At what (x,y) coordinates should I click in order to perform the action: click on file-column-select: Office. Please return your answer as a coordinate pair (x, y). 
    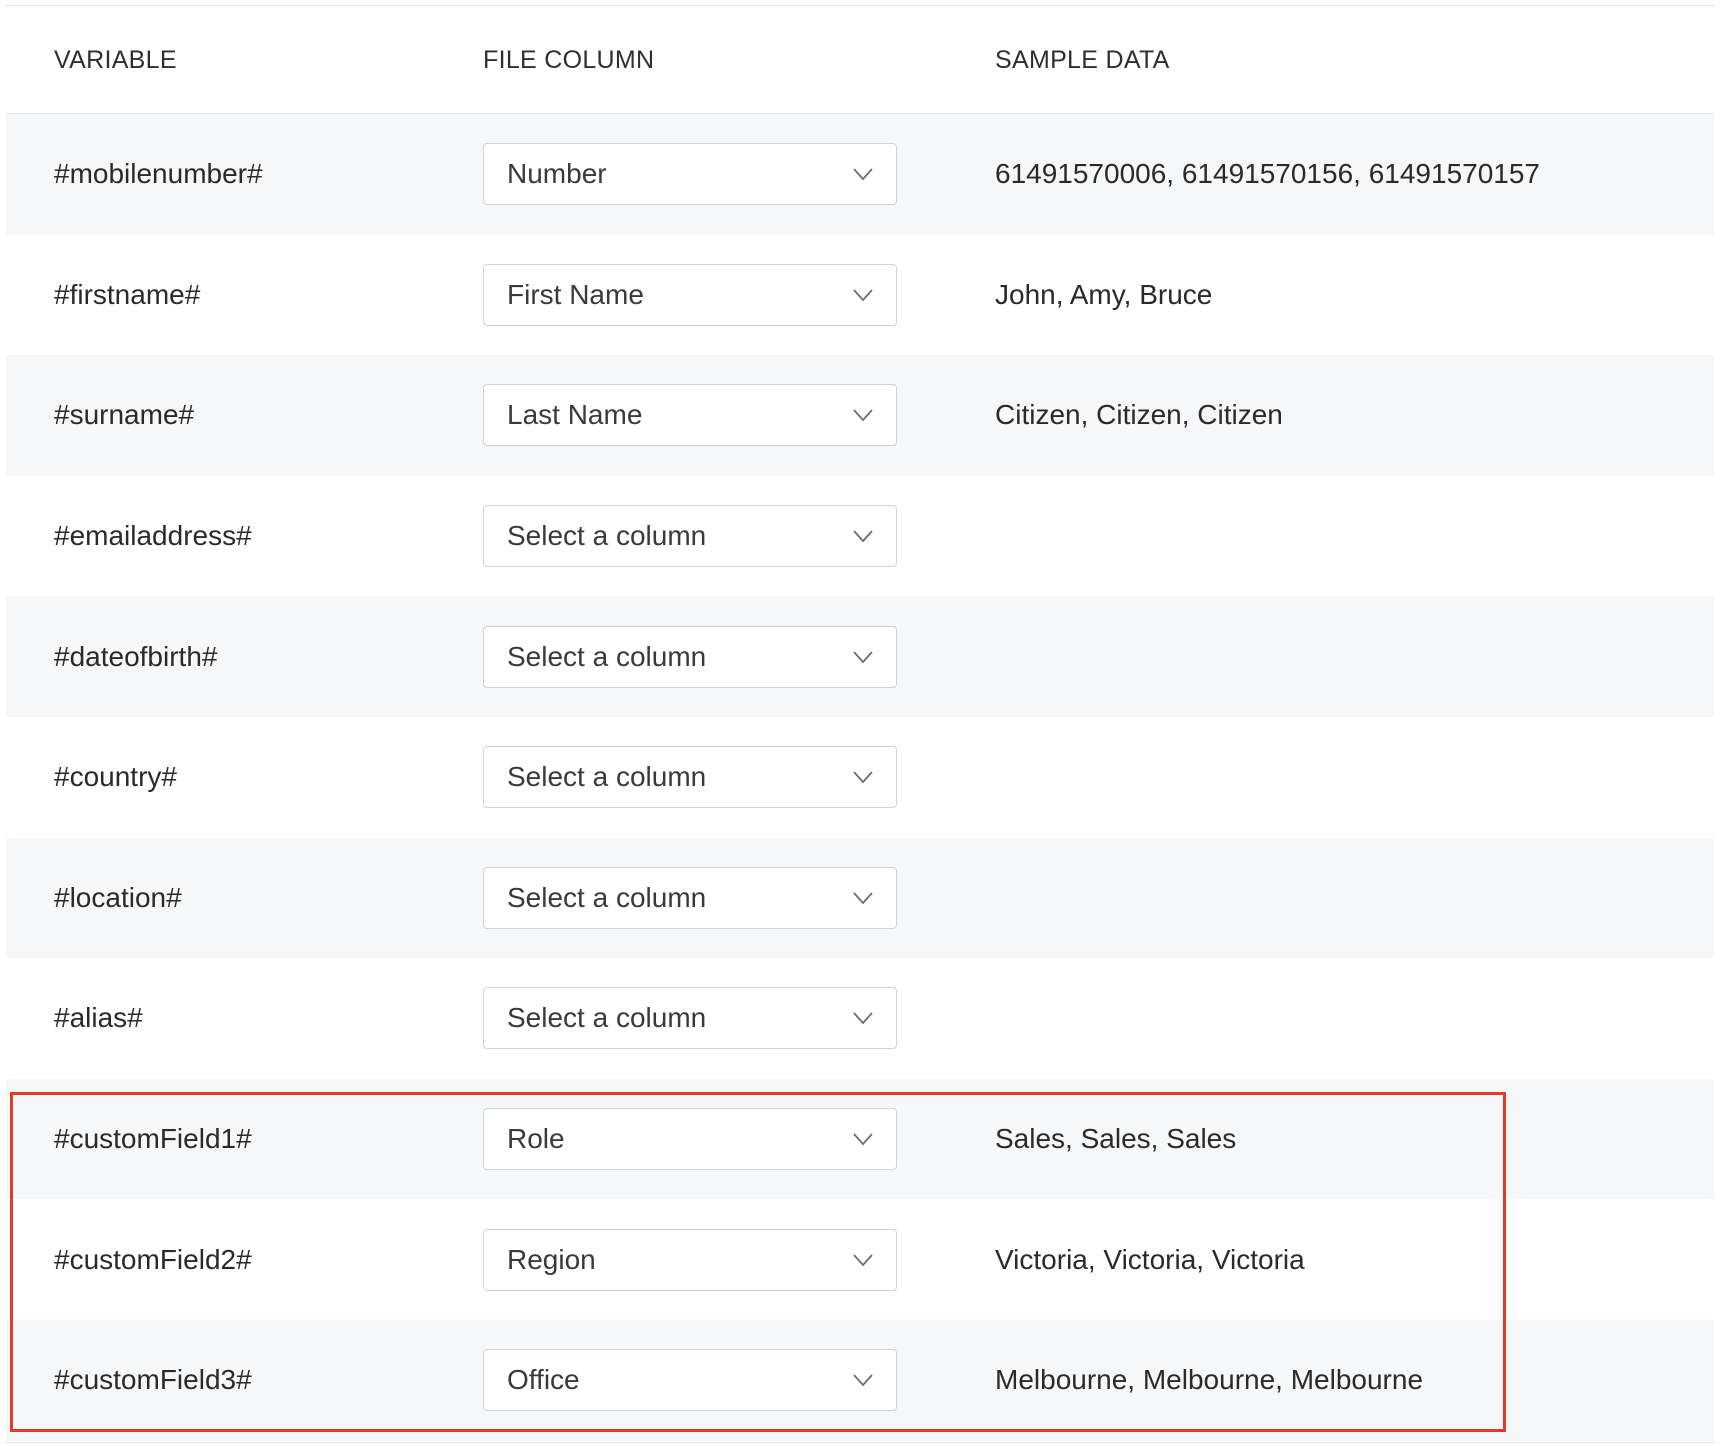
    Looking at the image, I should click on (690, 1380).